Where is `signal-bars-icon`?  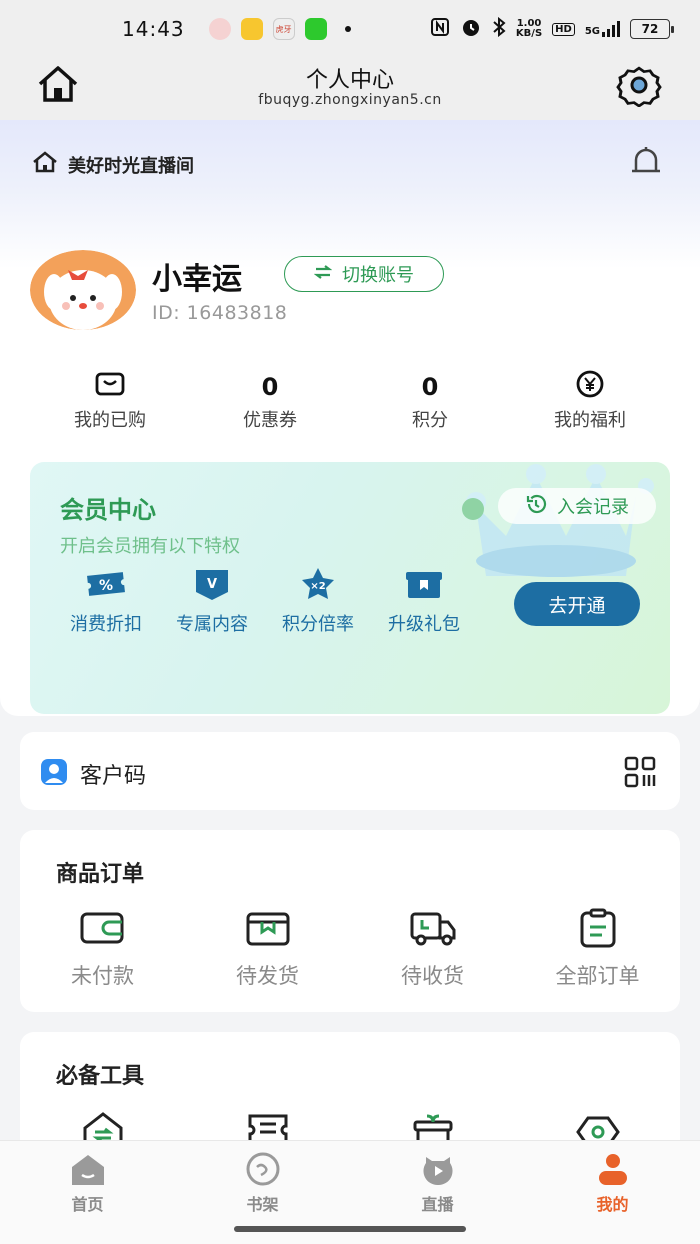 signal-bars-icon is located at coordinates (611, 29).